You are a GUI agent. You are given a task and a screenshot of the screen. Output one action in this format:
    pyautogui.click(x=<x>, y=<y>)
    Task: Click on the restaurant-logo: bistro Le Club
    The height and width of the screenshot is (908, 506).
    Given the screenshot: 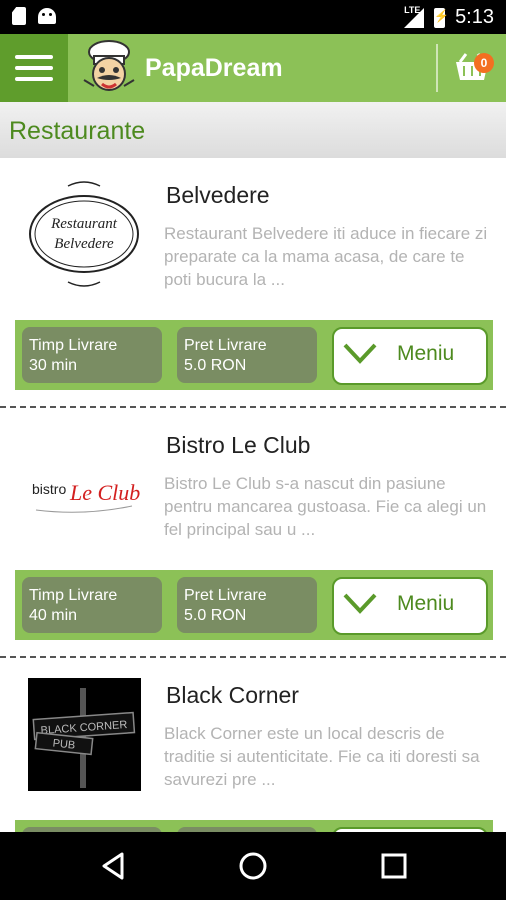 What is the action you would take?
    pyautogui.click(x=84, y=484)
    